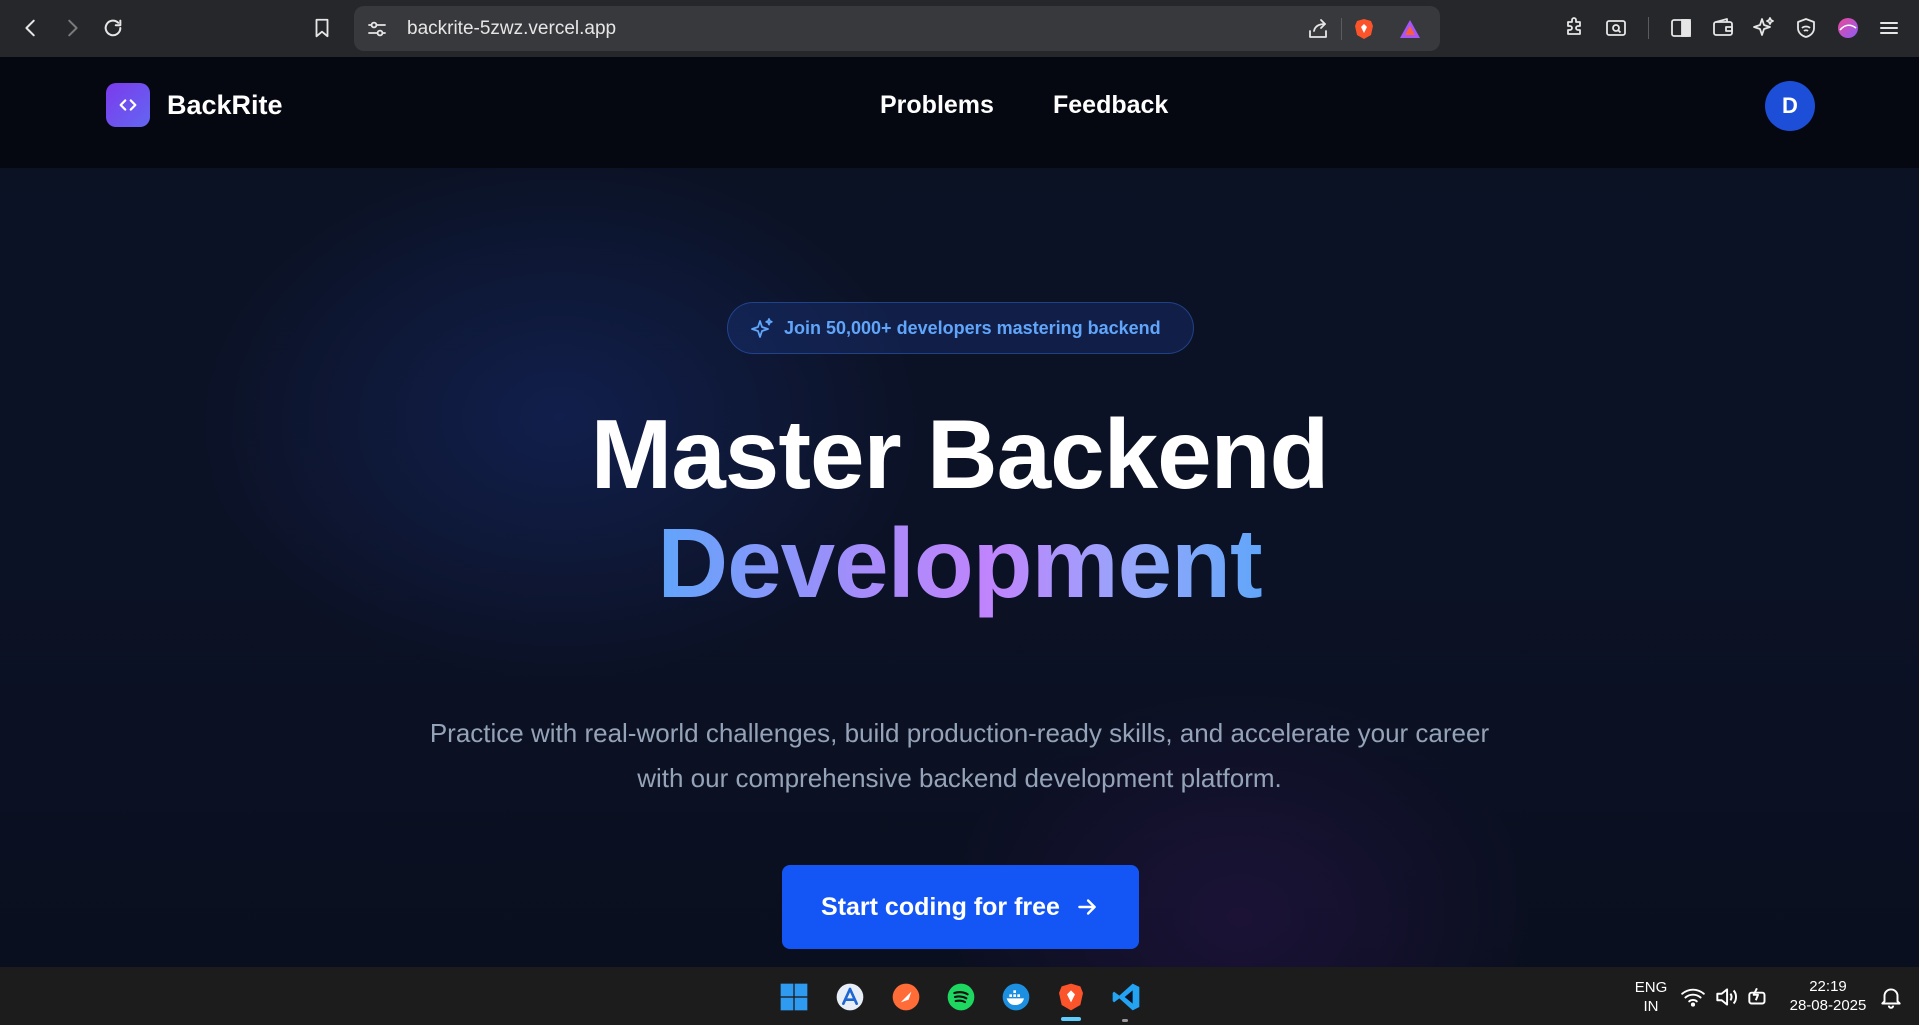 This screenshot has height=1025, width=1919. I want to click on headline-line-2: Development, so click(959, 563).